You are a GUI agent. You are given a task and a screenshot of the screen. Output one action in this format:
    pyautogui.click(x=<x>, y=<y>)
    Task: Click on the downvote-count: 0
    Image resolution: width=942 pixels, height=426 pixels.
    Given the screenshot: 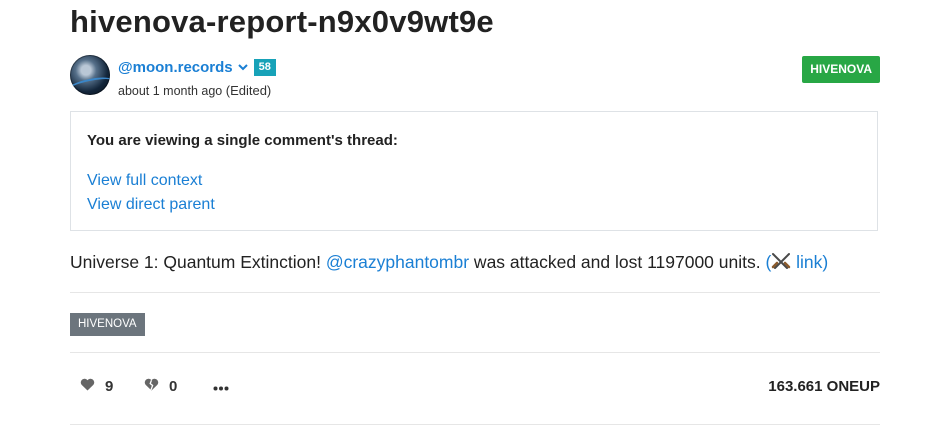 What is the action you would take?
    pyautogui.click(x=173, y=386)
    